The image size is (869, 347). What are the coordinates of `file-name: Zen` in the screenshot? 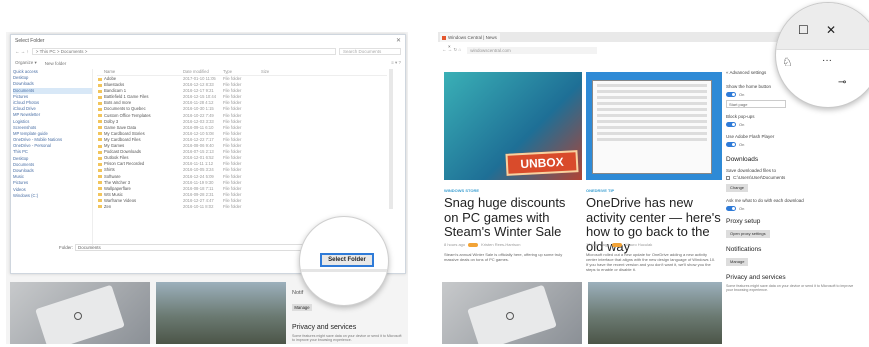 It's located at (140, 207).